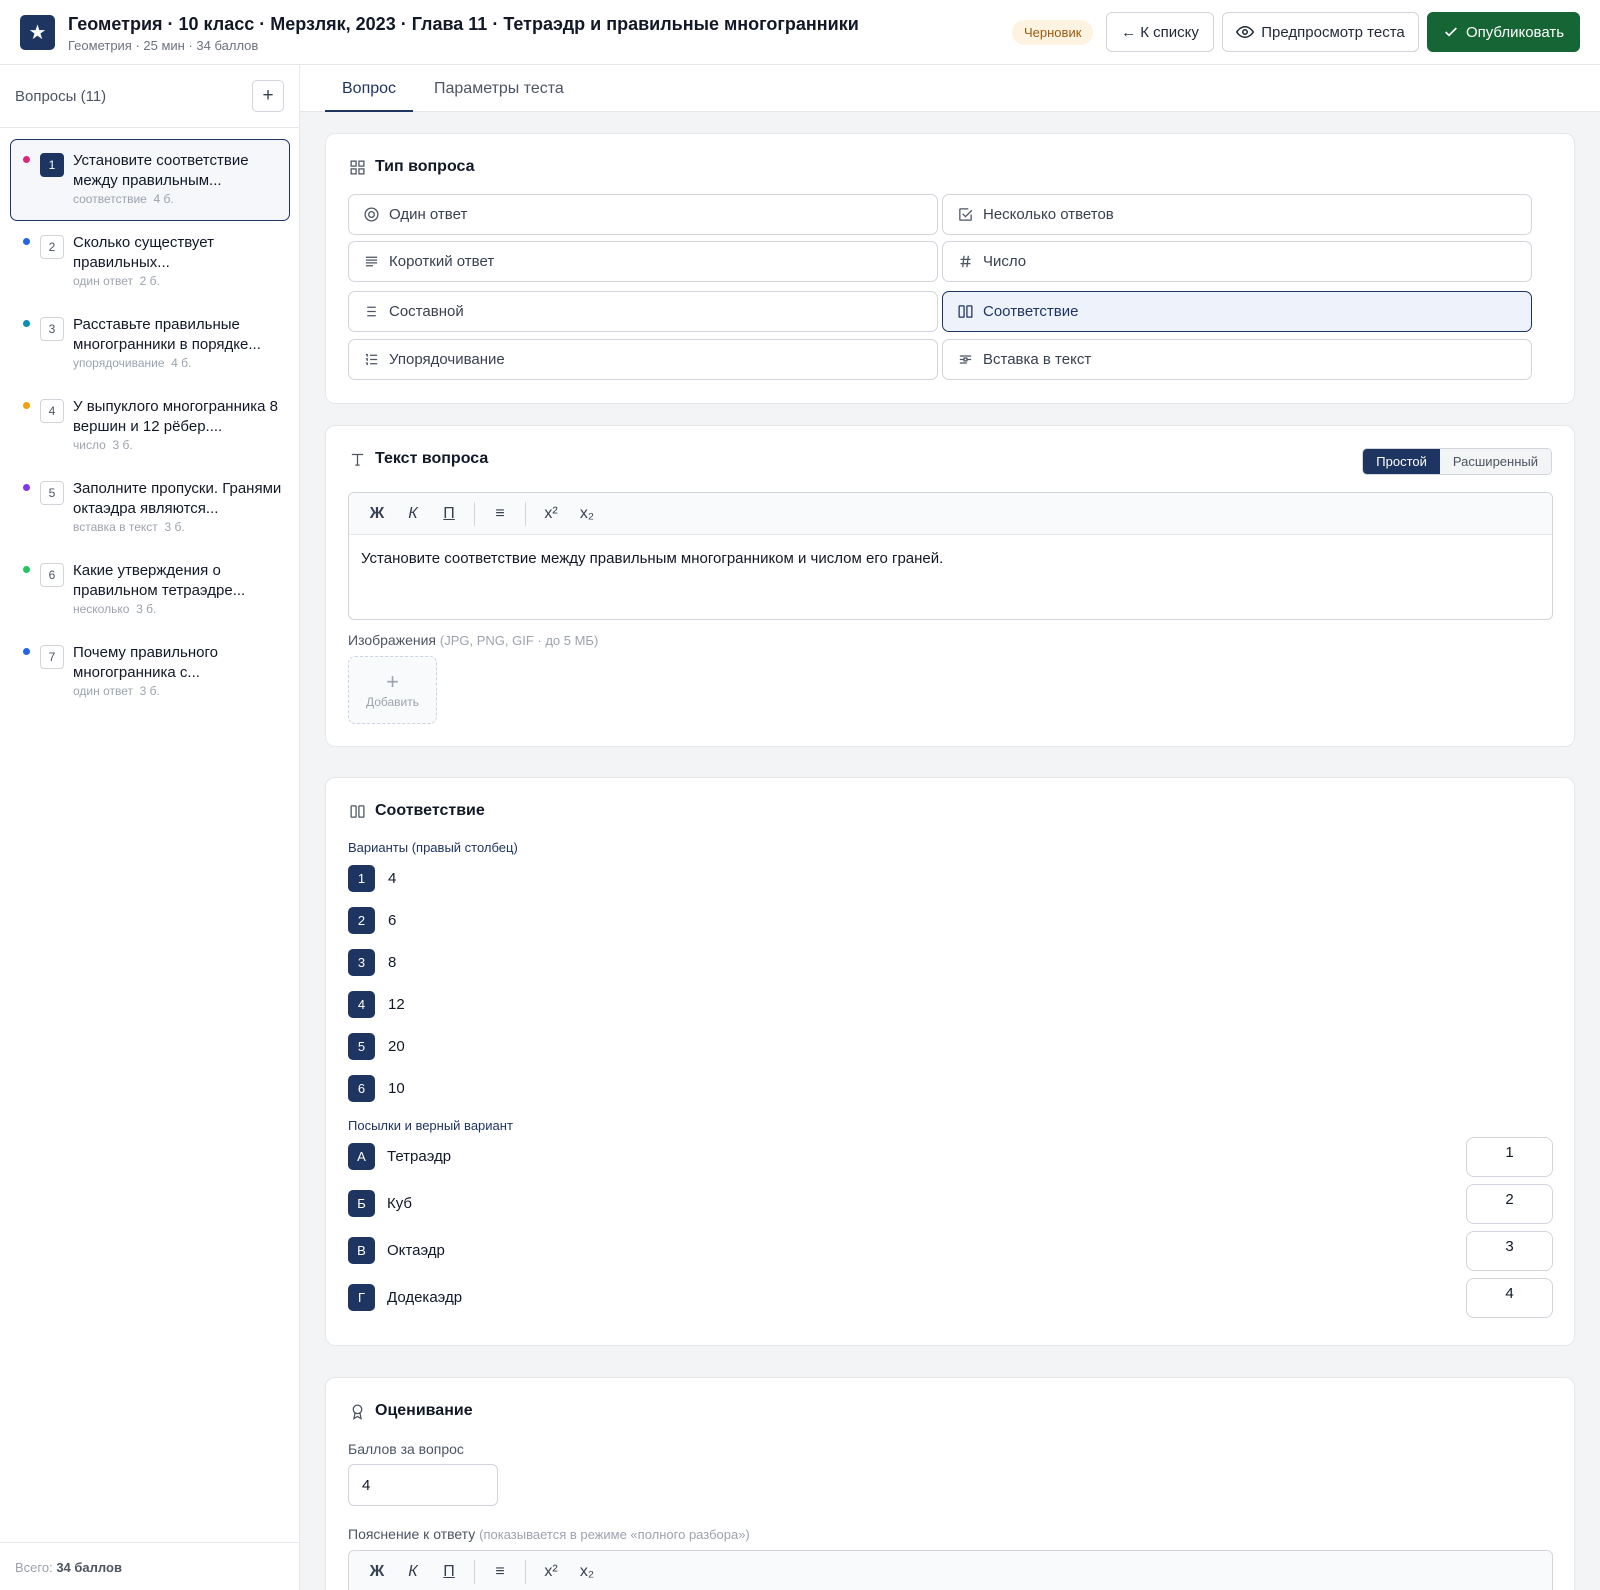 This screenshot has width=1600, height=1590. Describe the element at coordinates (357, 459) in the screenshot. I see `text-icon` at that location.